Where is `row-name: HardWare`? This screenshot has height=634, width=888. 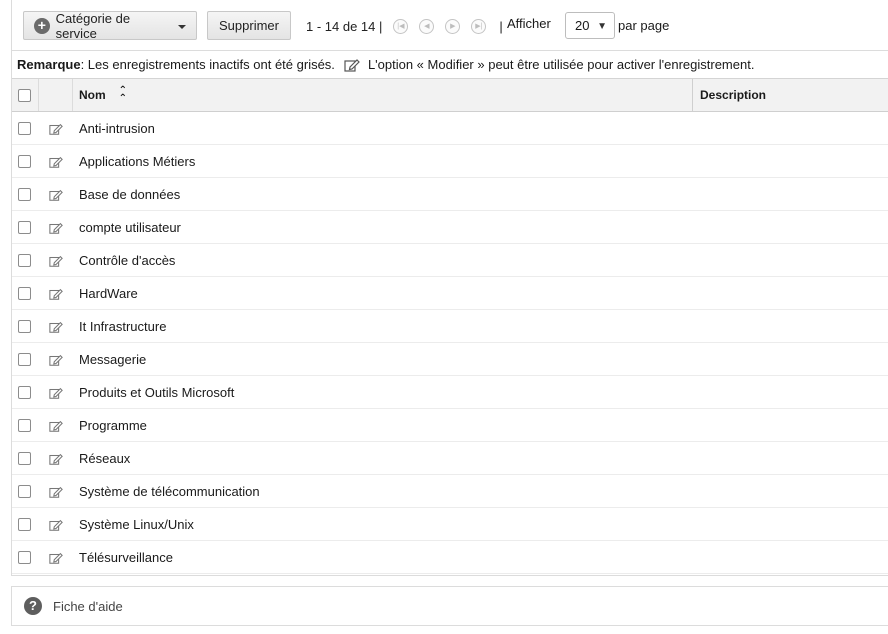
row-name: HardWare is located at coordinates (108, 293).